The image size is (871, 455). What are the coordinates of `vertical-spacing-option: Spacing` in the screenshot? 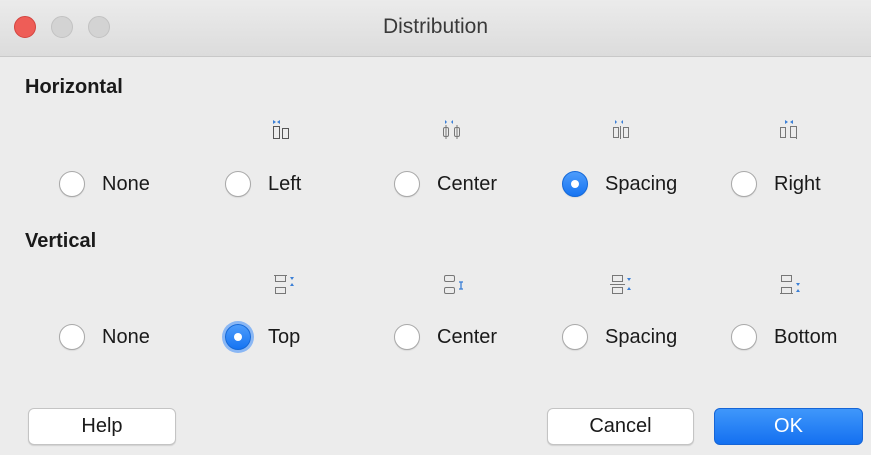 It's located at (619, 337).